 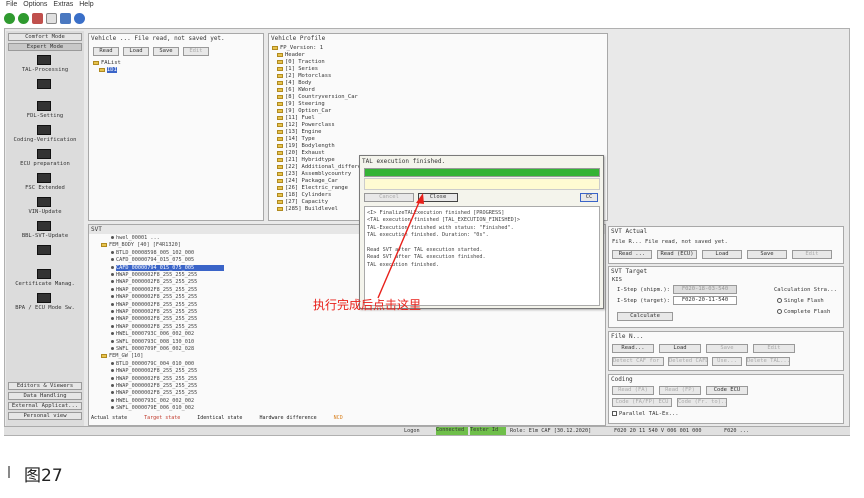 What do you see at coordinates (400, 246) in the screenshot?
I see `annotation-arrow` at bounding box center [400, 246].